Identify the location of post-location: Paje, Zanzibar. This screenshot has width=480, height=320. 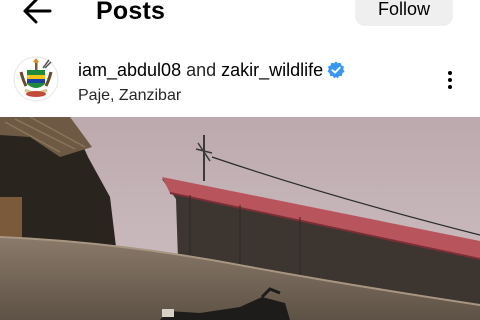
(129, 96).